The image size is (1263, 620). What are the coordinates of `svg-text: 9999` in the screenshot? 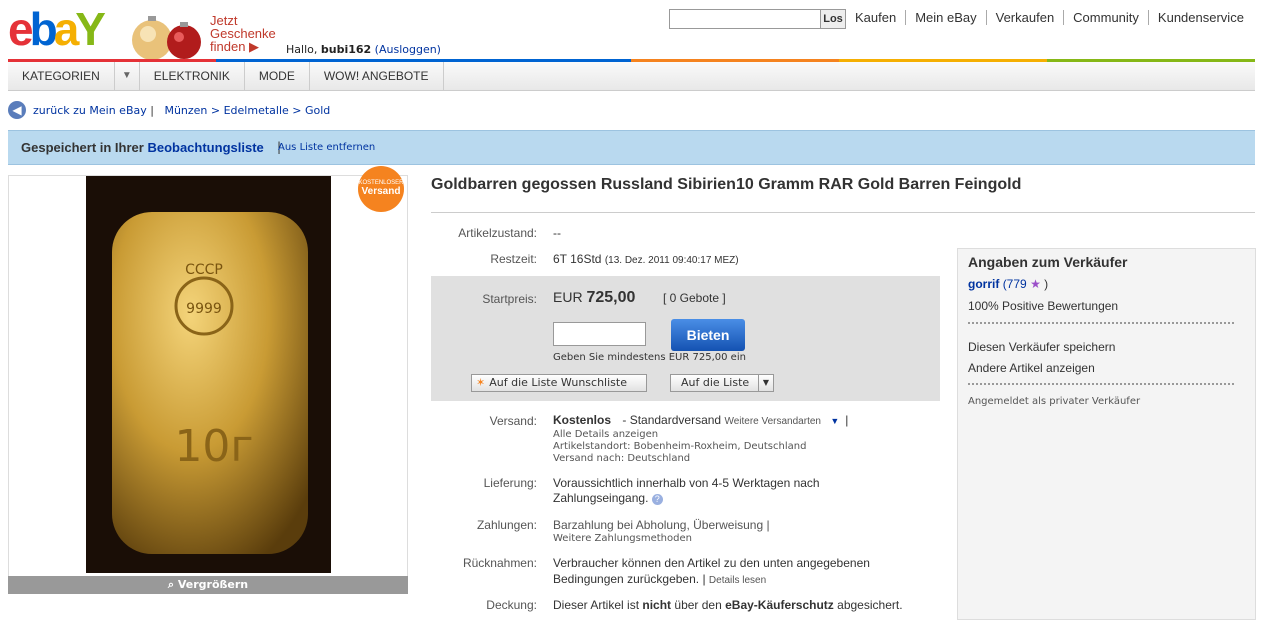 It's located at (204, 309).